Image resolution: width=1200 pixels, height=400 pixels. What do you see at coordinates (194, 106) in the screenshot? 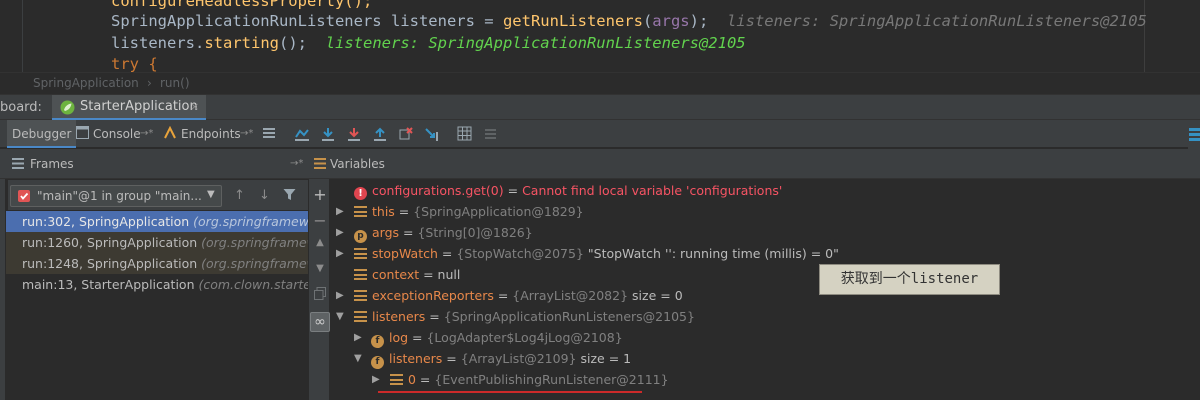
I see `close-icon: ×` at bounding box center [194, 106].